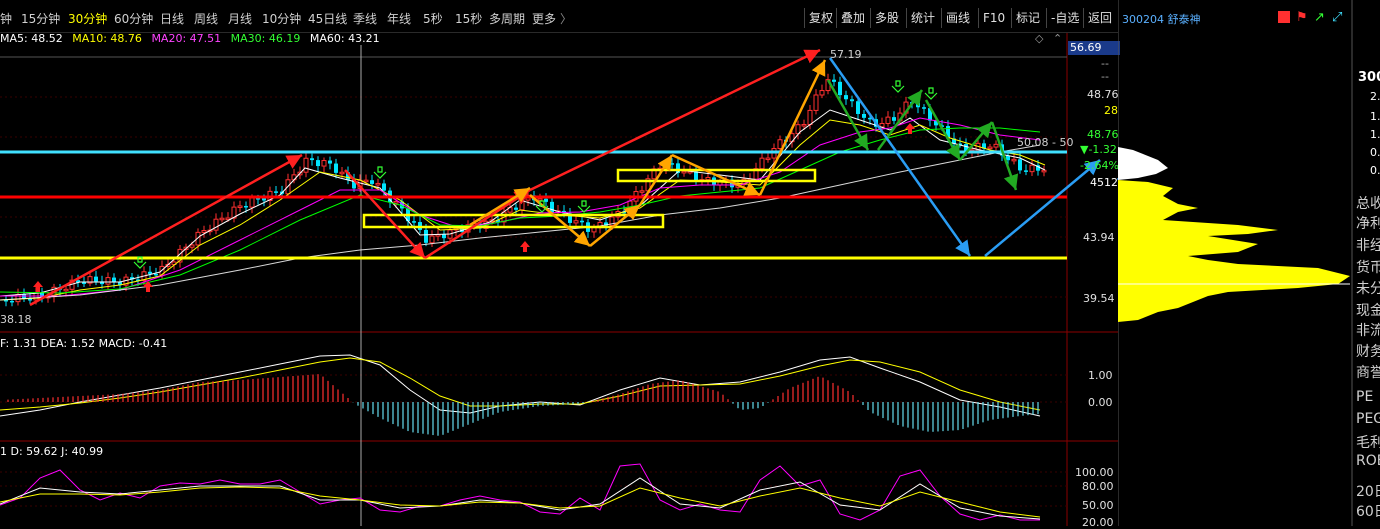  I want to click on fundamental-label: ROE, so click(1368, 461).